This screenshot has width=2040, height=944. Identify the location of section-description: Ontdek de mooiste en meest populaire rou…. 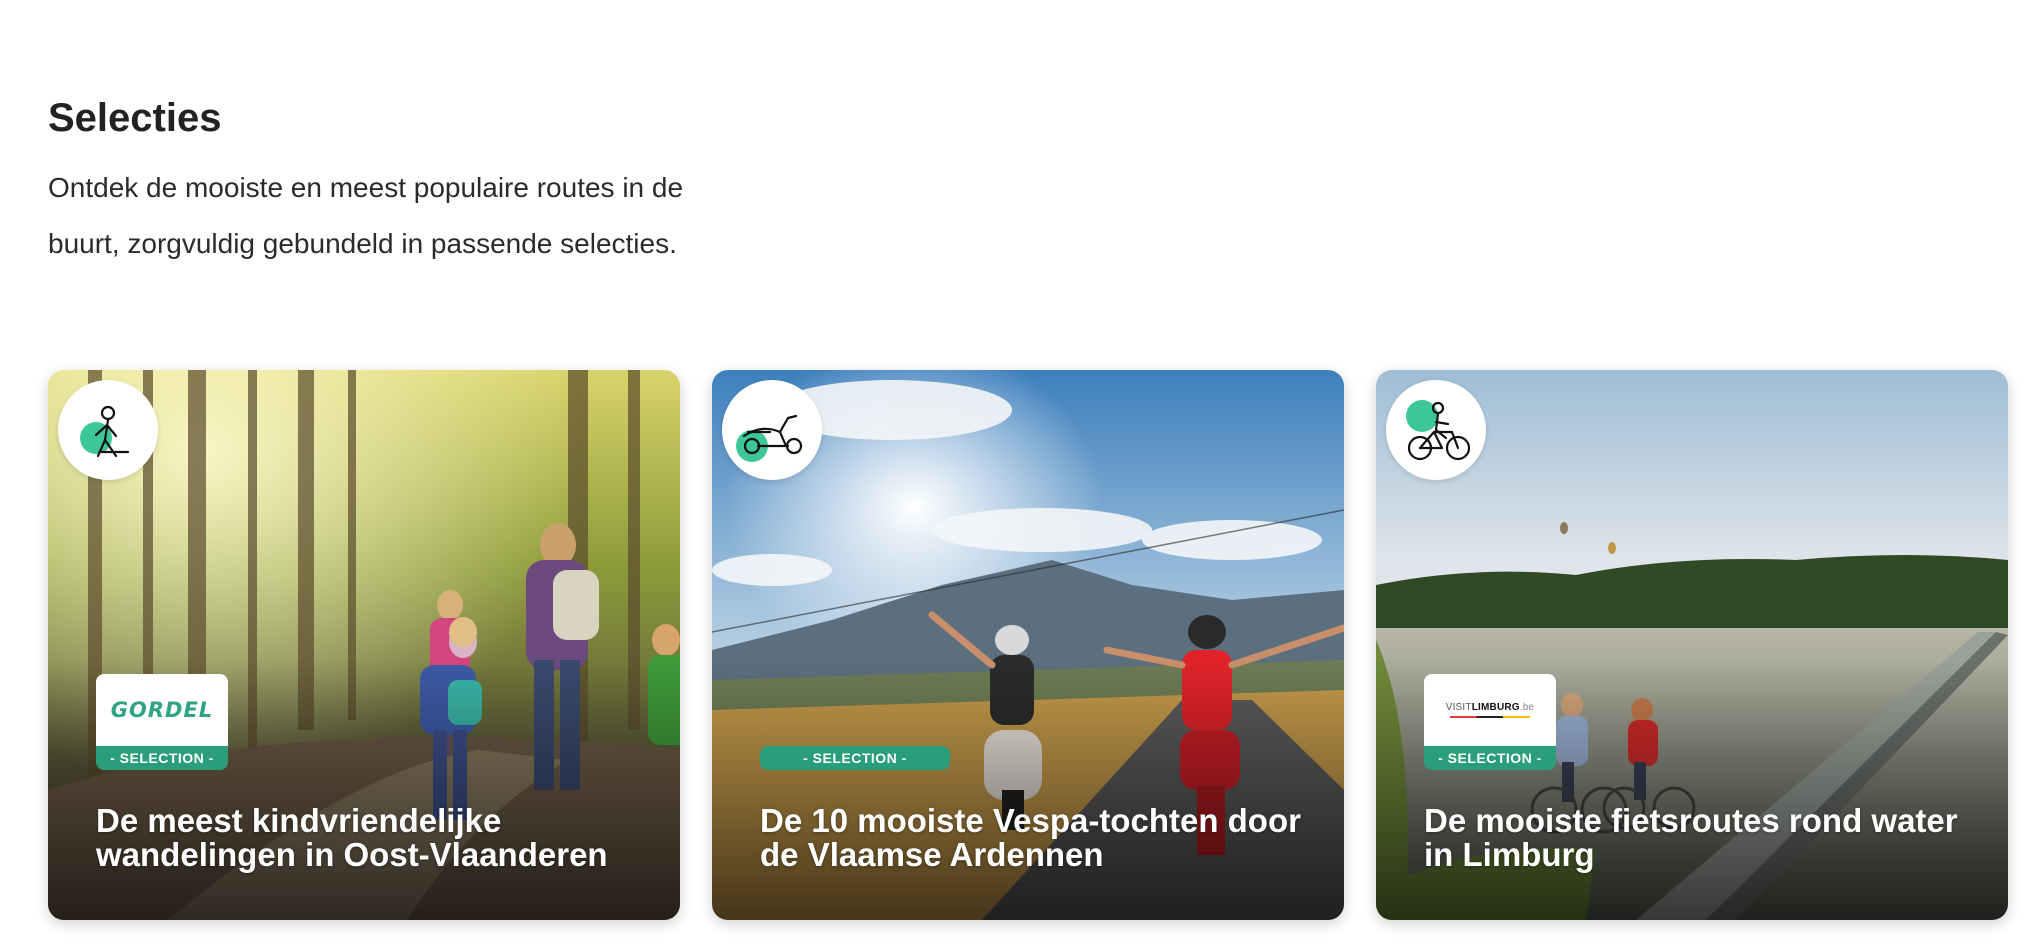
(366, 215).